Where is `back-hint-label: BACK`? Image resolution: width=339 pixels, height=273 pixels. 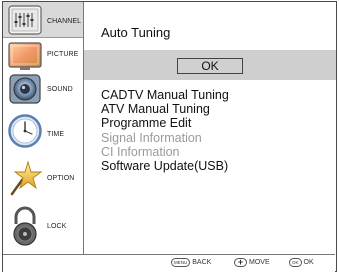 back-hint-label: BACK is located at coordinates (202, 262).